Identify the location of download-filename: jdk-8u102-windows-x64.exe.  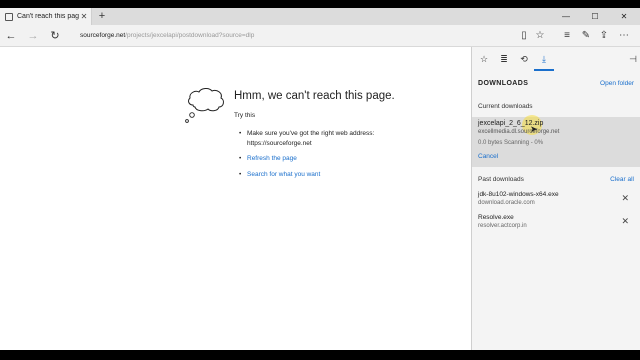
(518, 194).